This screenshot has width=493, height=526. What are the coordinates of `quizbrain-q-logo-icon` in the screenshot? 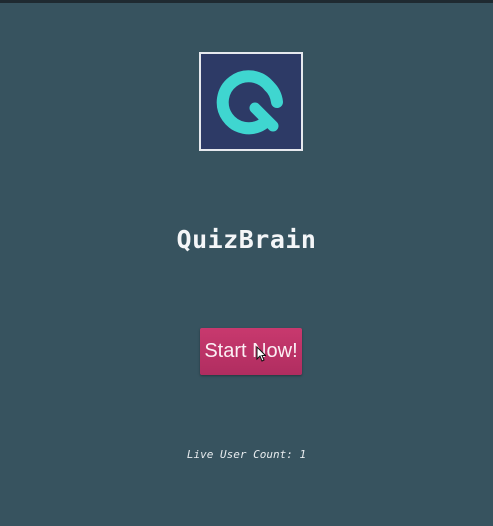 It's located at (249, 101).